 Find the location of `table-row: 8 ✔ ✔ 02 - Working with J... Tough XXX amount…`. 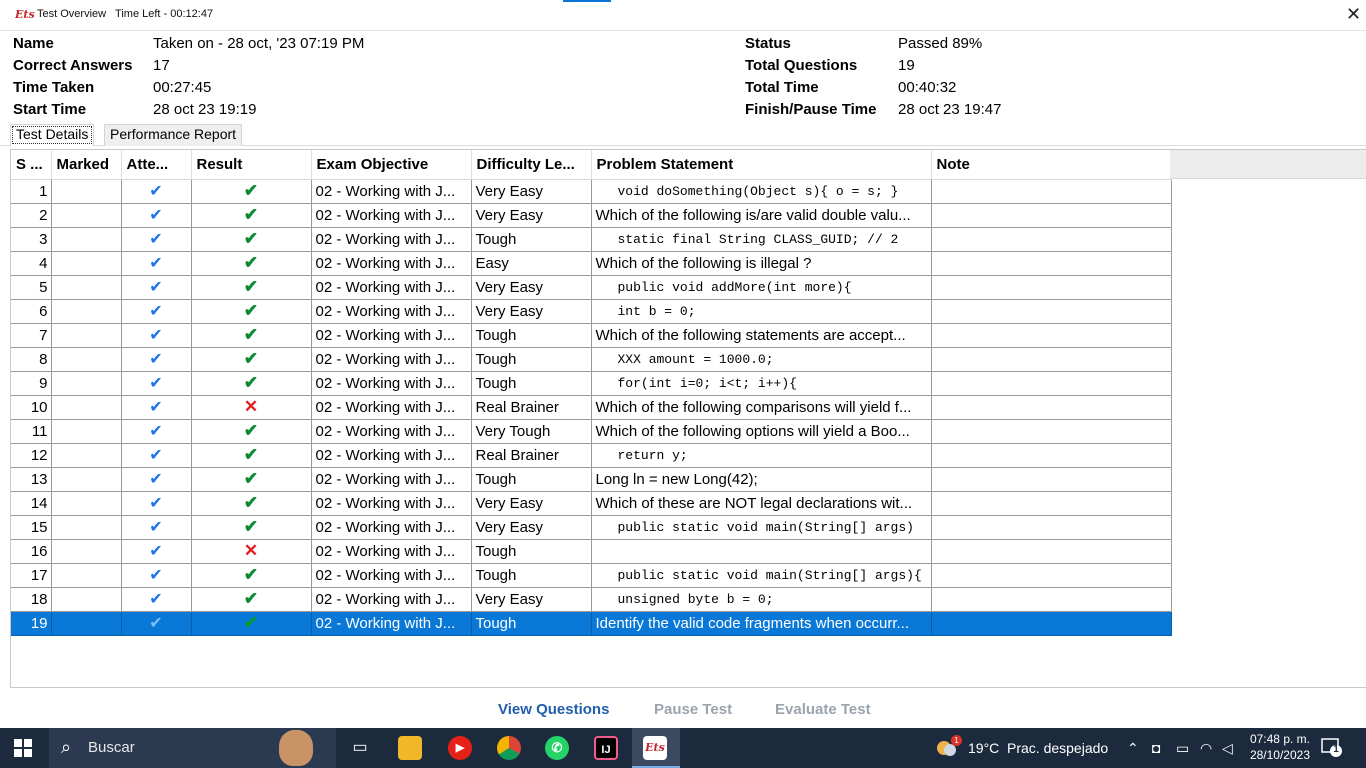

table-row: 8 ✔ ✔ 02 - Working with J... Tough XXX amount… is located at coordinates (591, 359).